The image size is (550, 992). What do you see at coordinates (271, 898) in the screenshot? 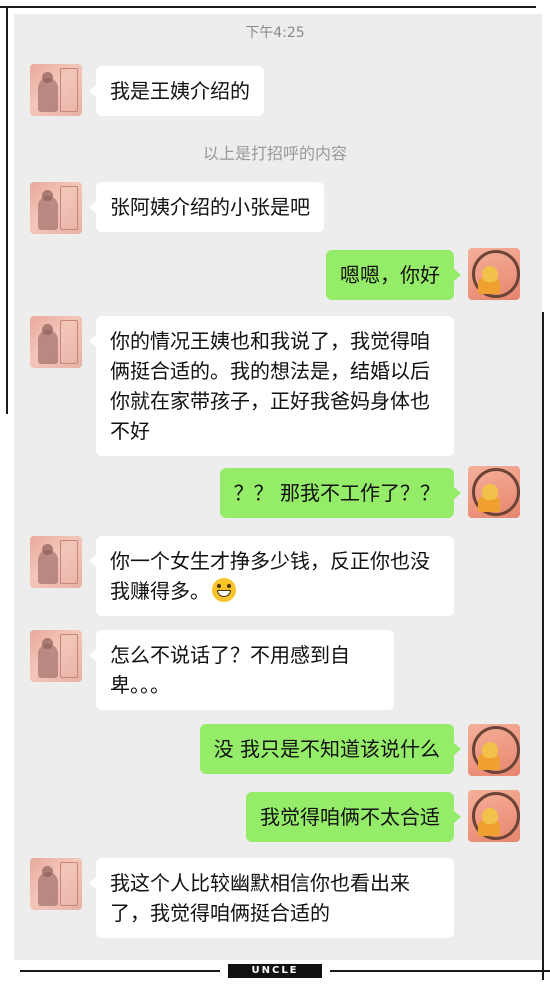
I see `message-bubble-received: 我这个人比较幽默相信你也看出来了，我觉得咱俩挺合适的` at bounding box center [271, 898].